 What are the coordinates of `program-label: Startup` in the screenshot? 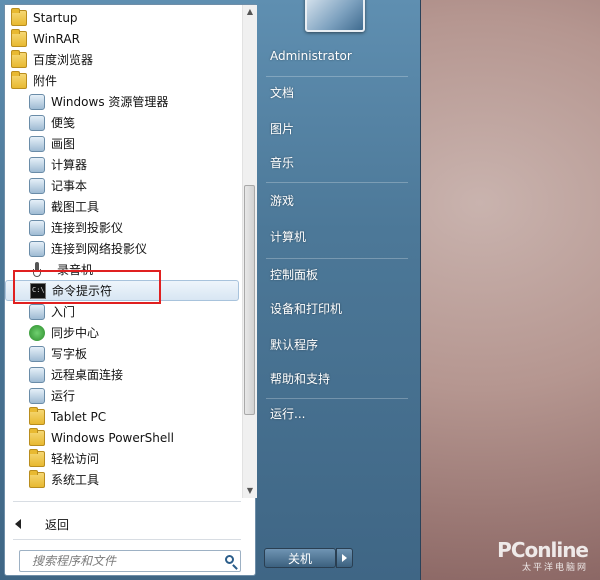 It's located at (55, 17).